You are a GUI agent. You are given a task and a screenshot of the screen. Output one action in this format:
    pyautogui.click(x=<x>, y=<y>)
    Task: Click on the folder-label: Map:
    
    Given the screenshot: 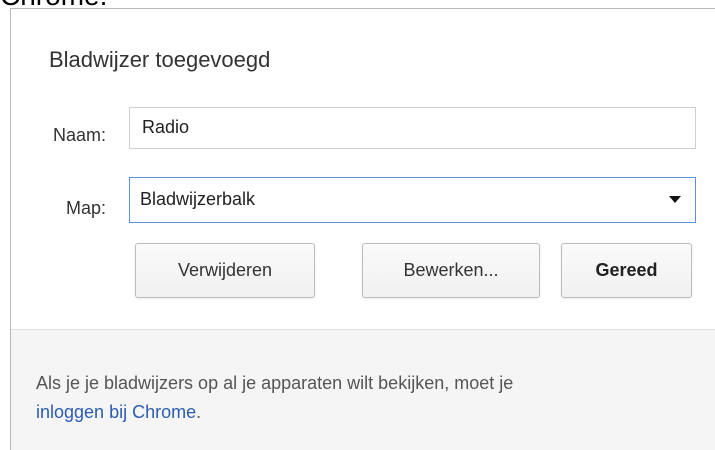 What is the action you would take?
    pyautogui.click(x=85, y=208)
    